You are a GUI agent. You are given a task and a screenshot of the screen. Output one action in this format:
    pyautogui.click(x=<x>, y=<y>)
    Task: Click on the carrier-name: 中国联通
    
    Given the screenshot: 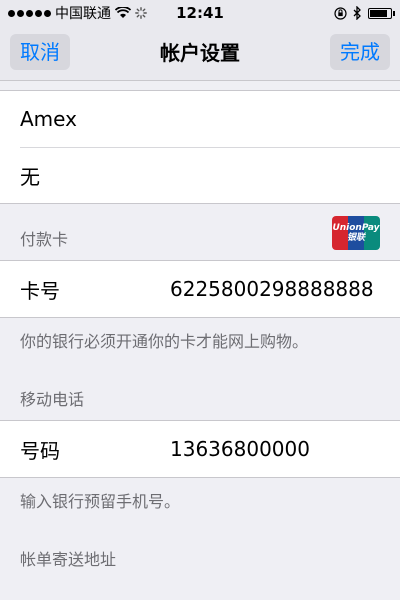 What is the action you would take?
    pyautogui.click(x=83, y=14)
    